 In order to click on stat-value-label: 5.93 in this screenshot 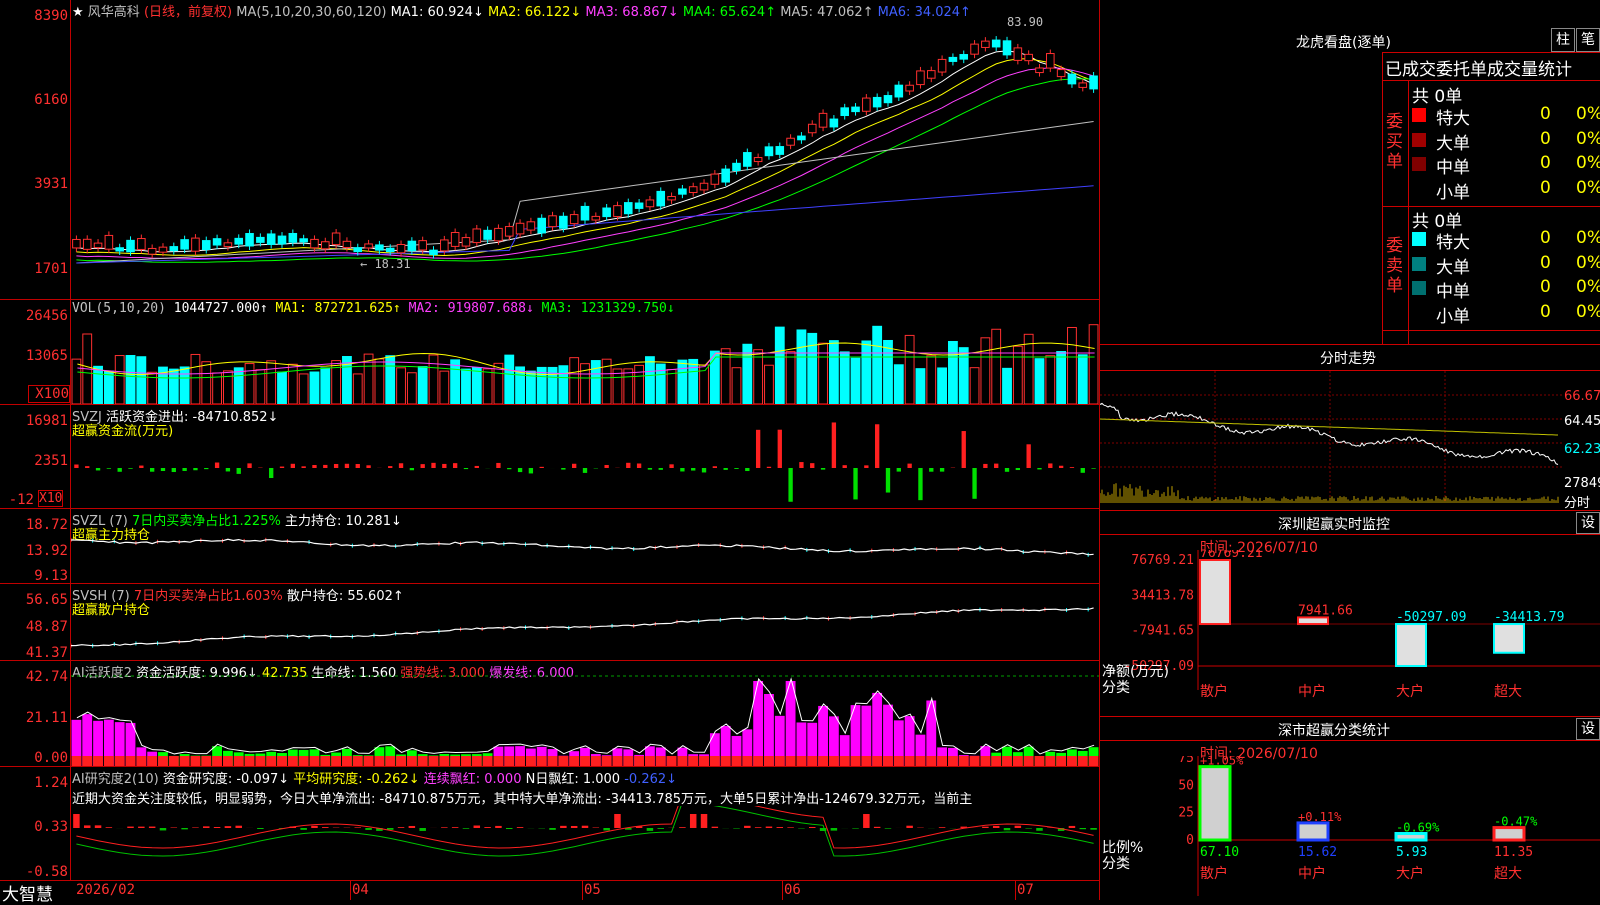, I will do `click(1411, 852)`.